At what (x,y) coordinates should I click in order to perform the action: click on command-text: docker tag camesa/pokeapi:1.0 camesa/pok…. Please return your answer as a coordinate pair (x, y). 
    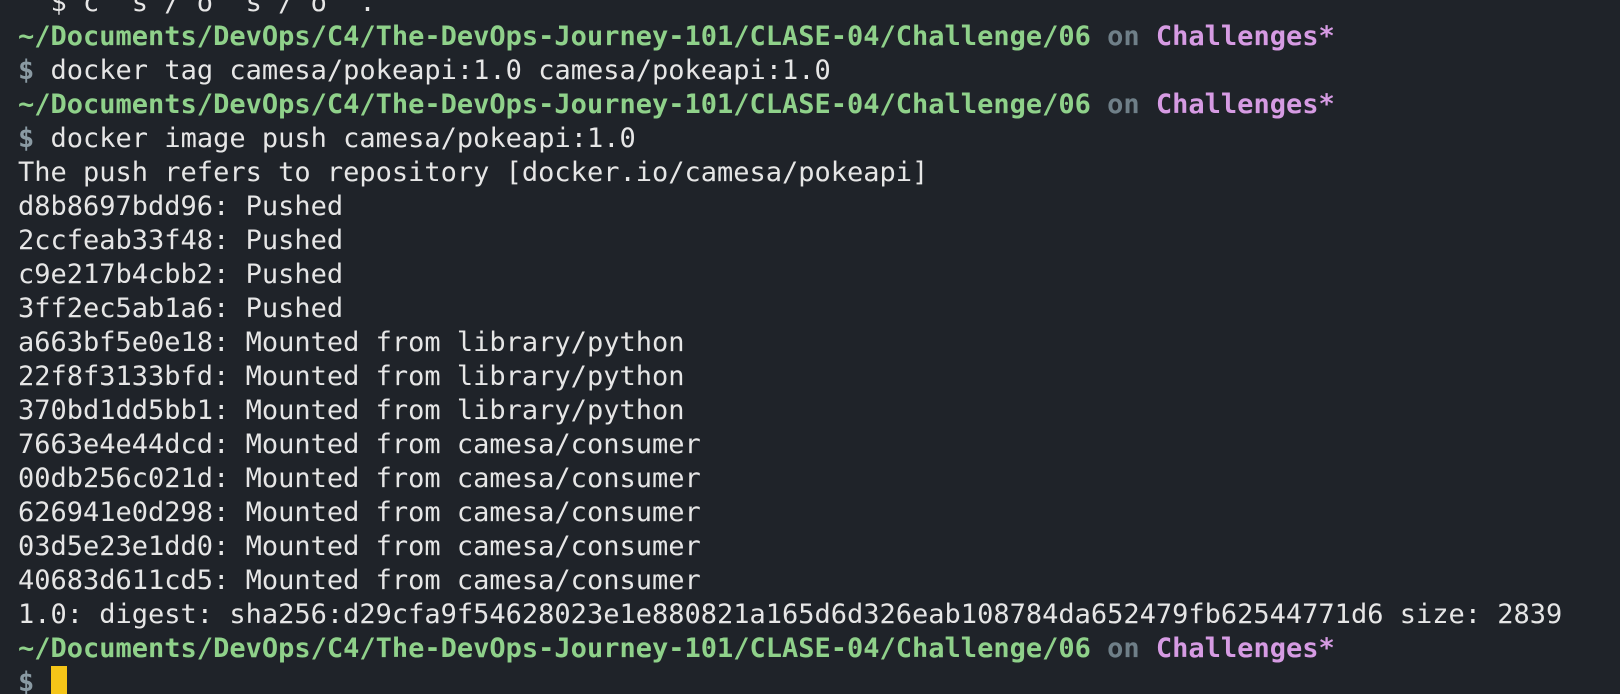
    Looking at the image, I should click on (440, 70).